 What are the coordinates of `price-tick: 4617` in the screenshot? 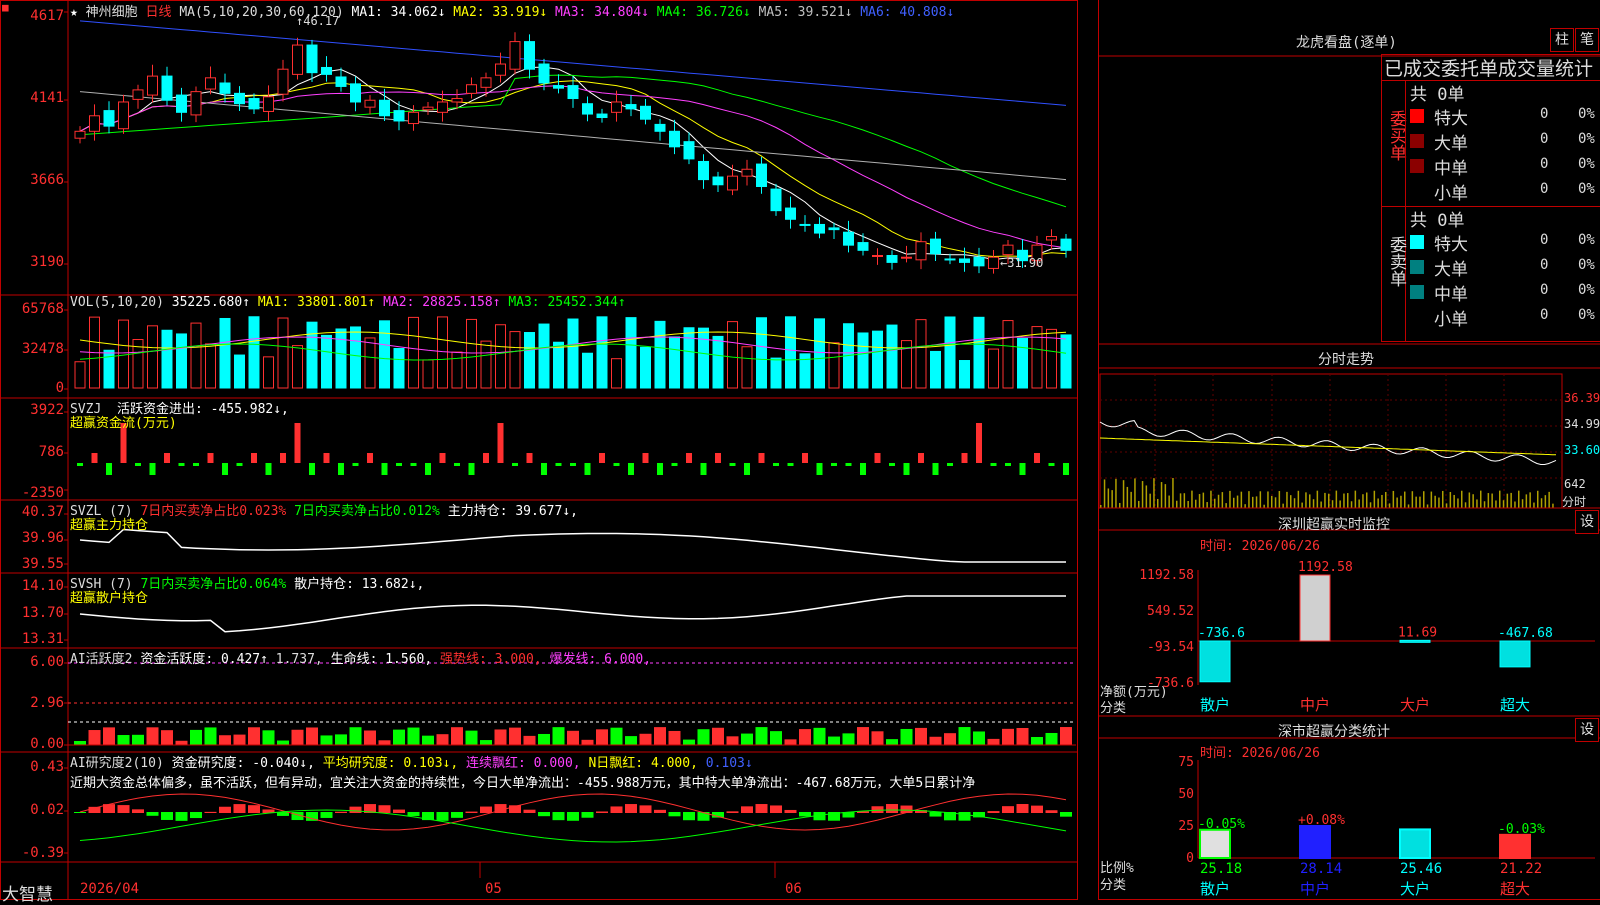 It's located at (47, 16).